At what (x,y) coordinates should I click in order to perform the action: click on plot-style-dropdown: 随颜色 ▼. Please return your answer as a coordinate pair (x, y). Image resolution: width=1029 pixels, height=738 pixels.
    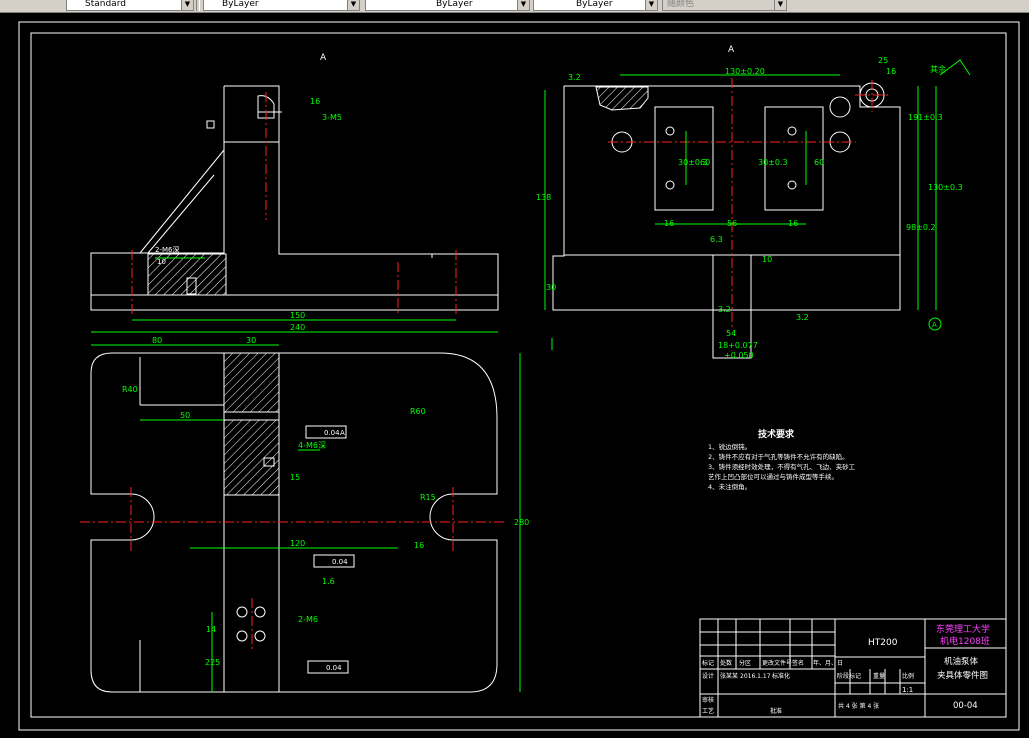
    Looking at the image, I should click on (724, 5).